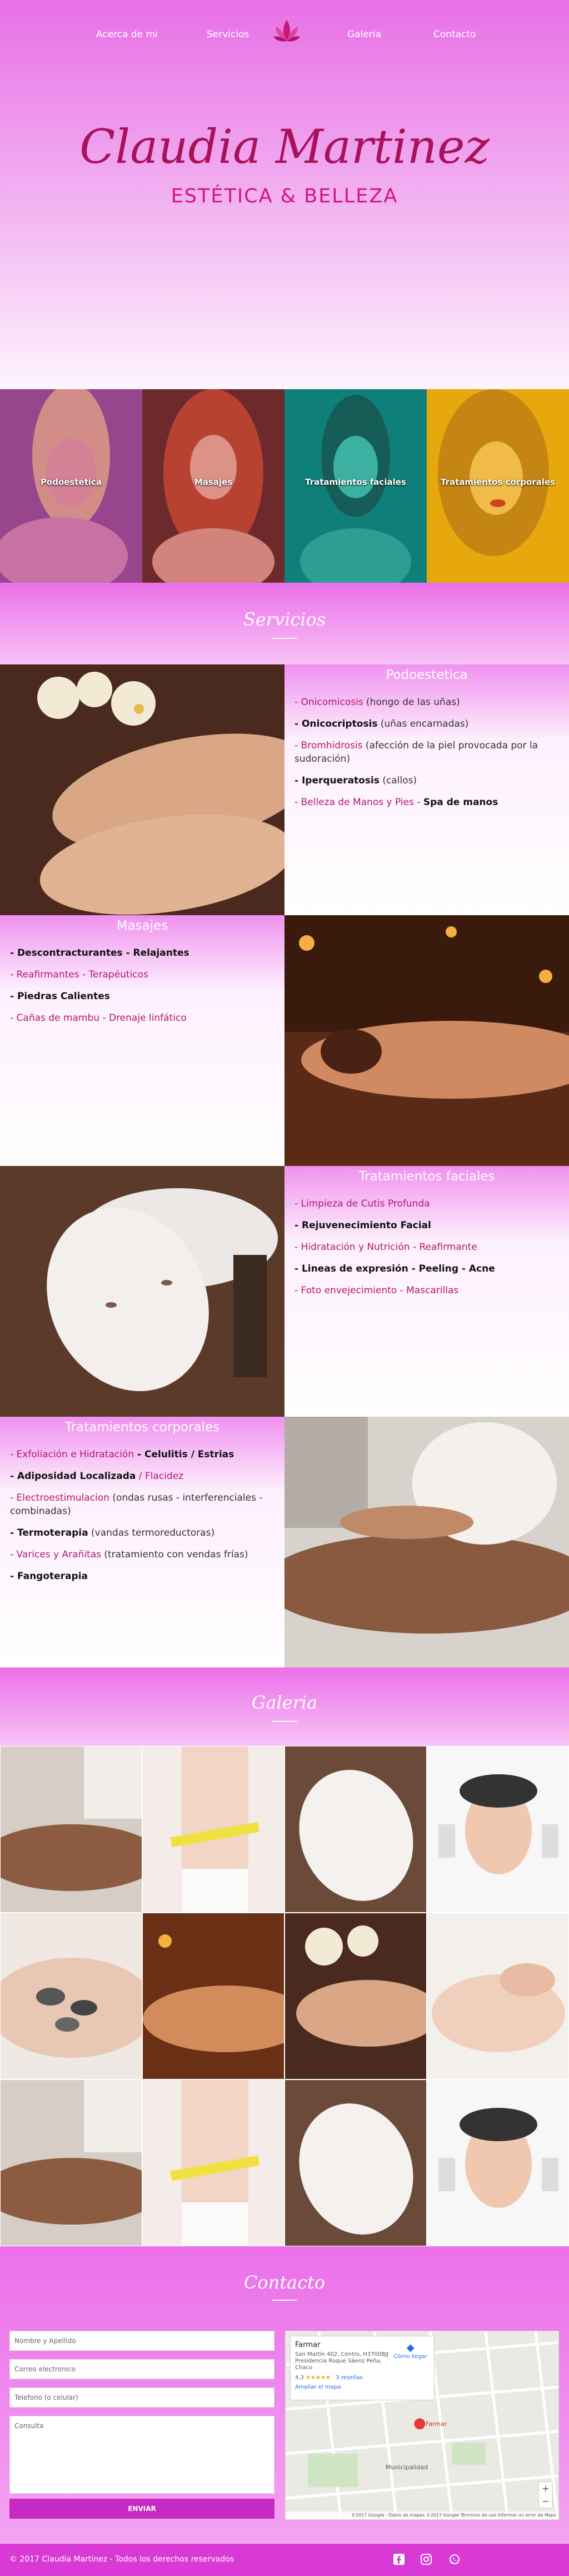 This screenshot has height=2576, width=569. What do you see at coordinates (286, 31) in the screenshot?
I see `lotus-logo-icon` at bounding box center [286, 31].